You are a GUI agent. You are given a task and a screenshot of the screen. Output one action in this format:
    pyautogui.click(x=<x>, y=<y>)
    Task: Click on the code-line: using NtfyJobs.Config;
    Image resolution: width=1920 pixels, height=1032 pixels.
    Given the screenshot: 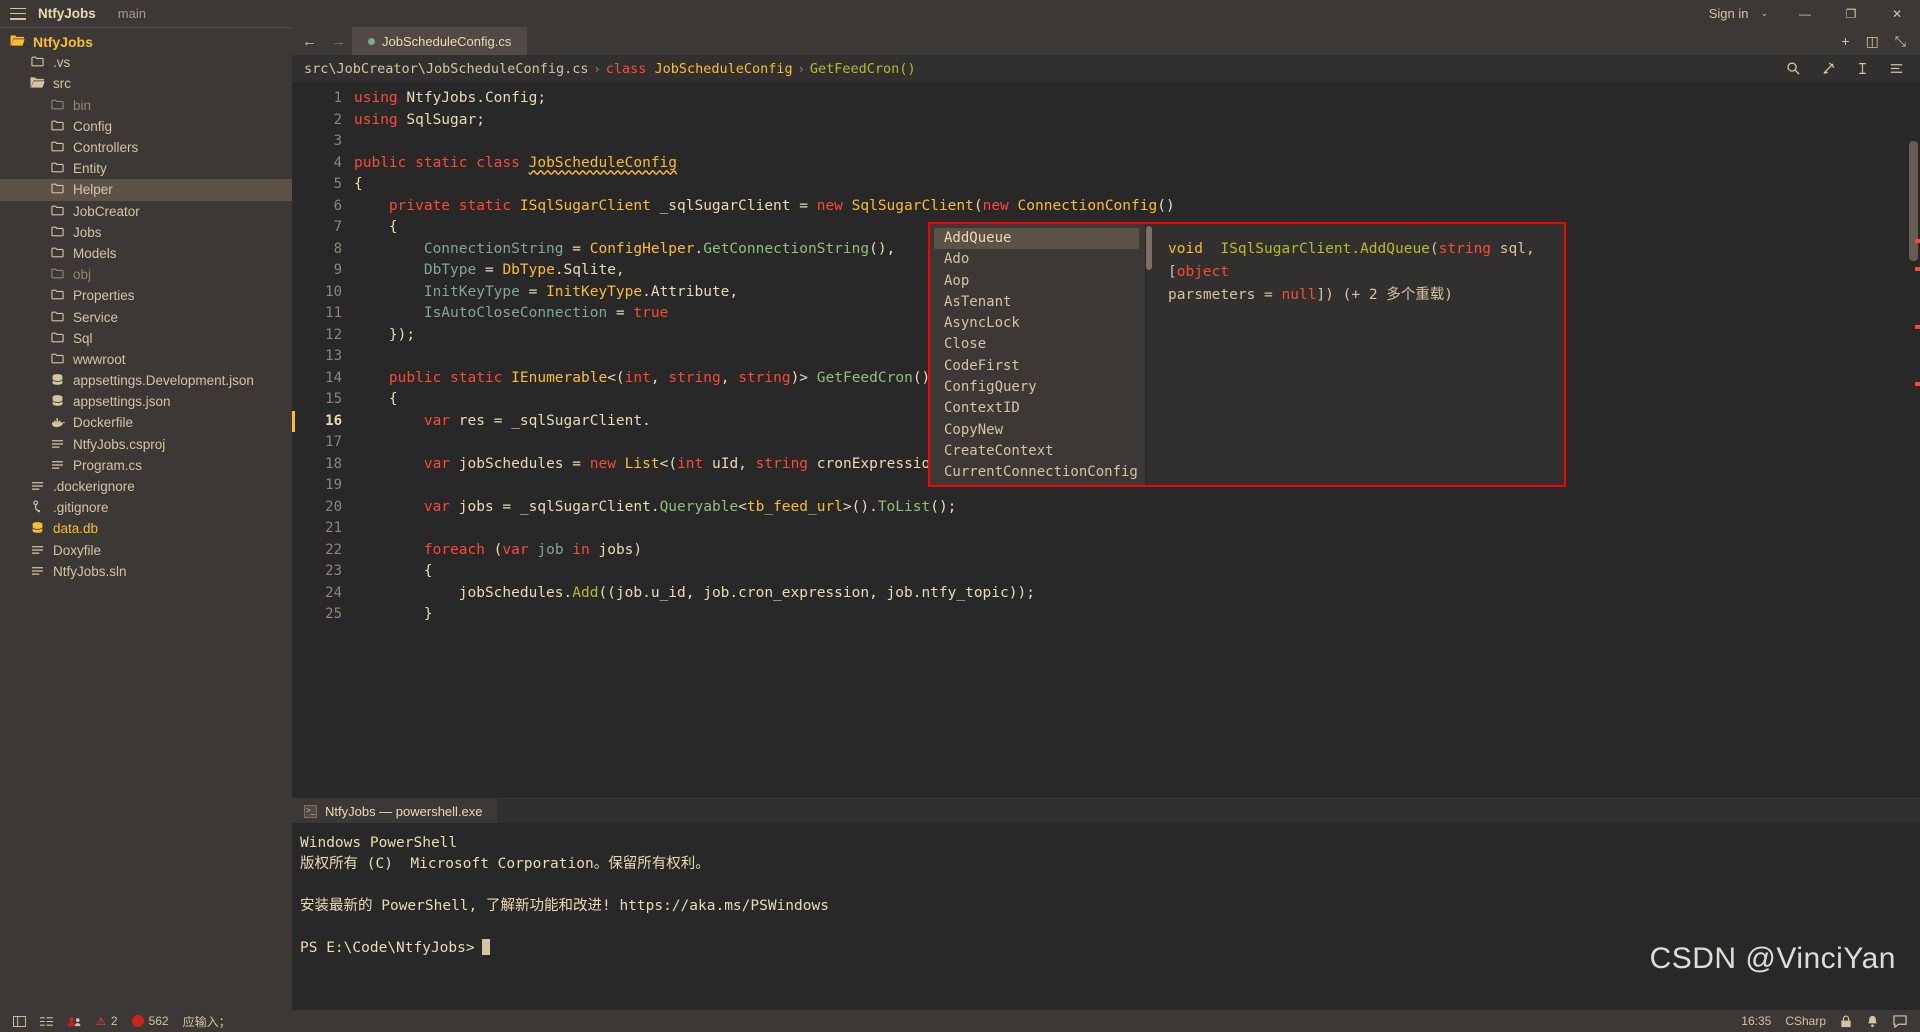 What is the action you would take?
    pyautogui.click(x=1137, y=99)
    